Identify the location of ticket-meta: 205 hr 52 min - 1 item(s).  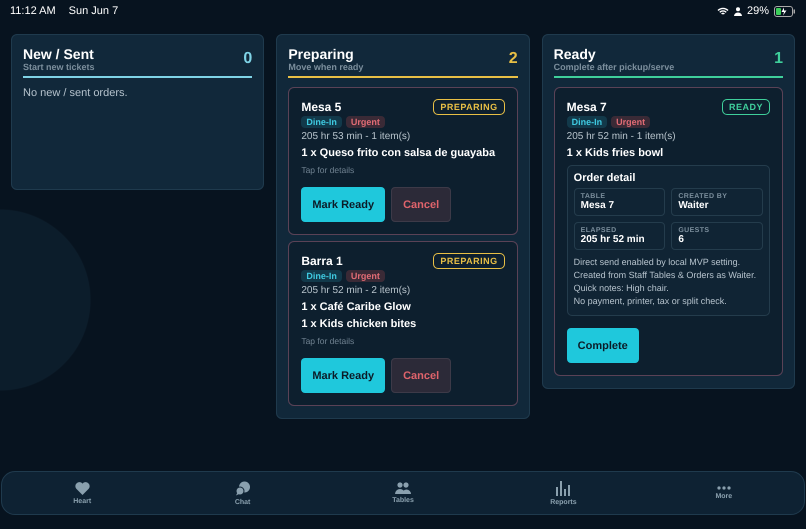
(621, 136).